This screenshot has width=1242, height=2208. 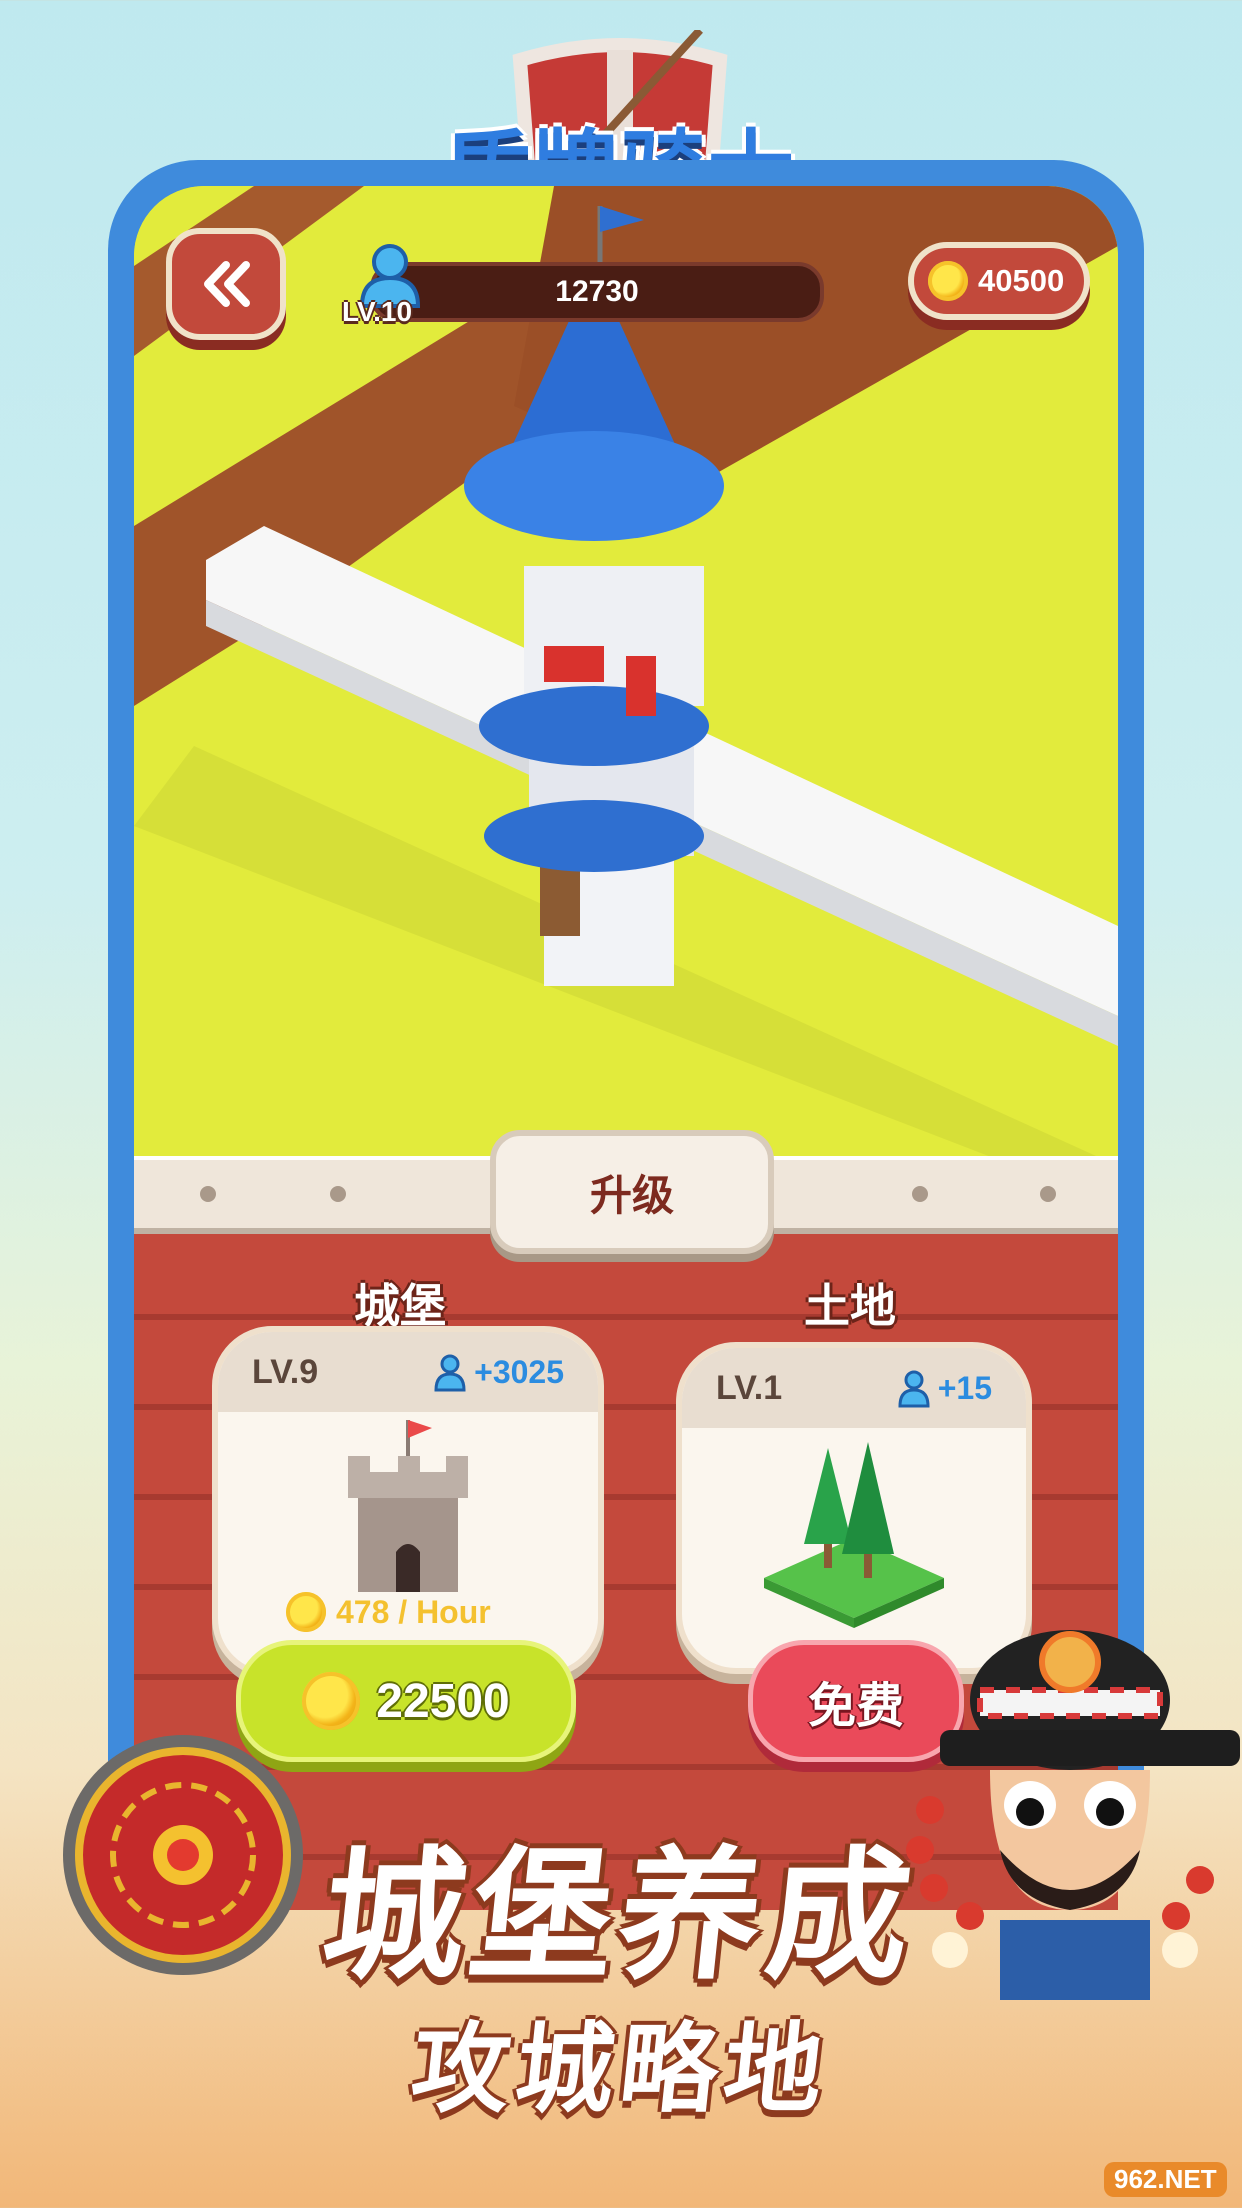 What do you see at coordinates (964, 1387) in the screenshot?
I see `land-population-value: +15` at bounding box center [964, 1387].